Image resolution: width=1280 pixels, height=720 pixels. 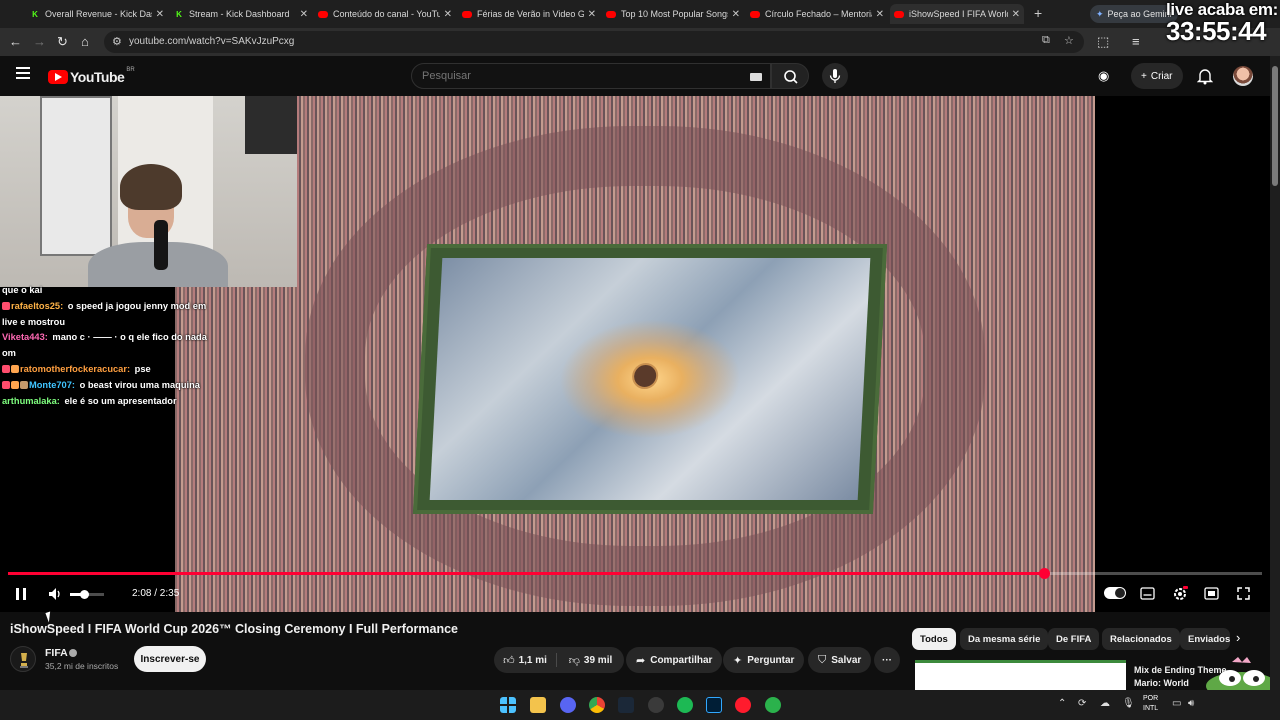 What do you see at coordinates (529, 14) in the screenshot?
I see `browser-tab: Férias de Verão in Video Ga ✕` at bounding box center [529, 14].